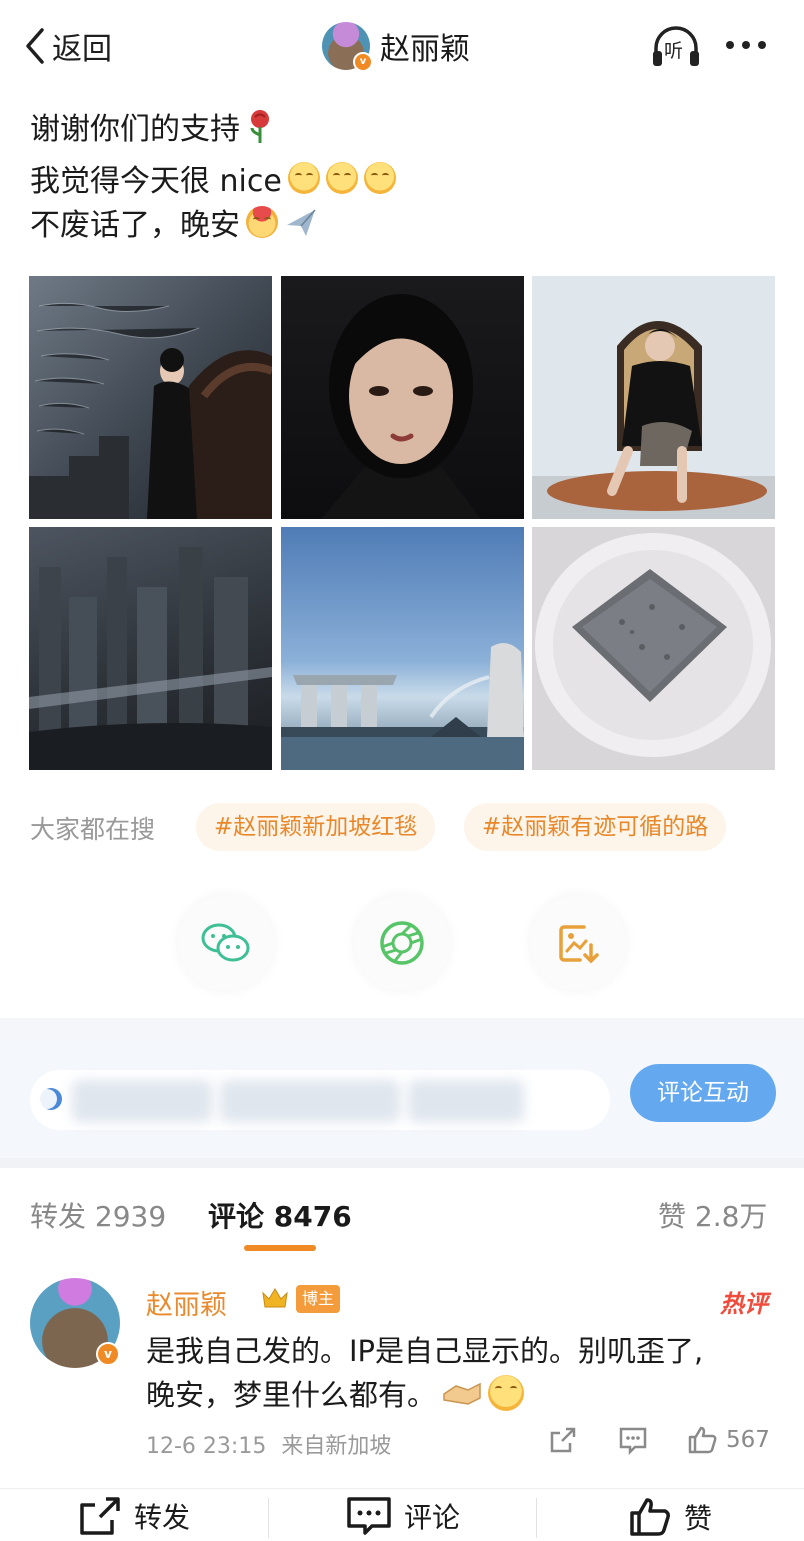 Image resolution: width=804 pixels, height=1541 pixels. I want to click on comment-line-1: 是我自己发的。IP是自己显示的。别叽歪了,, so click(425, 1351).